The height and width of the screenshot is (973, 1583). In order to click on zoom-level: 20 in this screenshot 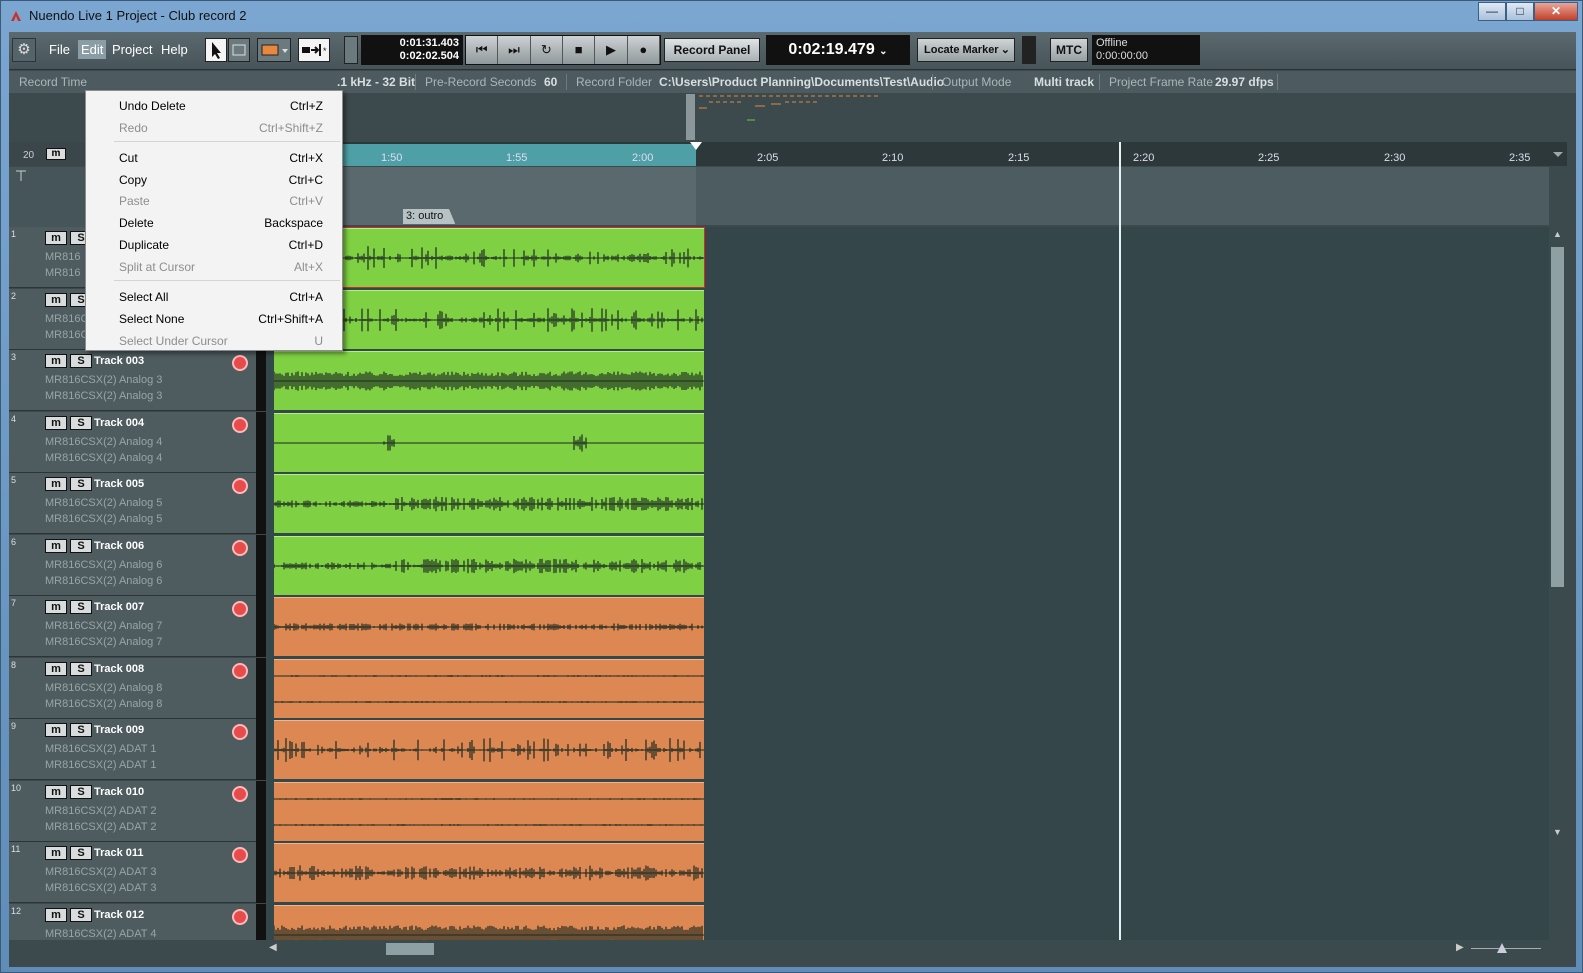, I will do `click(28, 155)`.